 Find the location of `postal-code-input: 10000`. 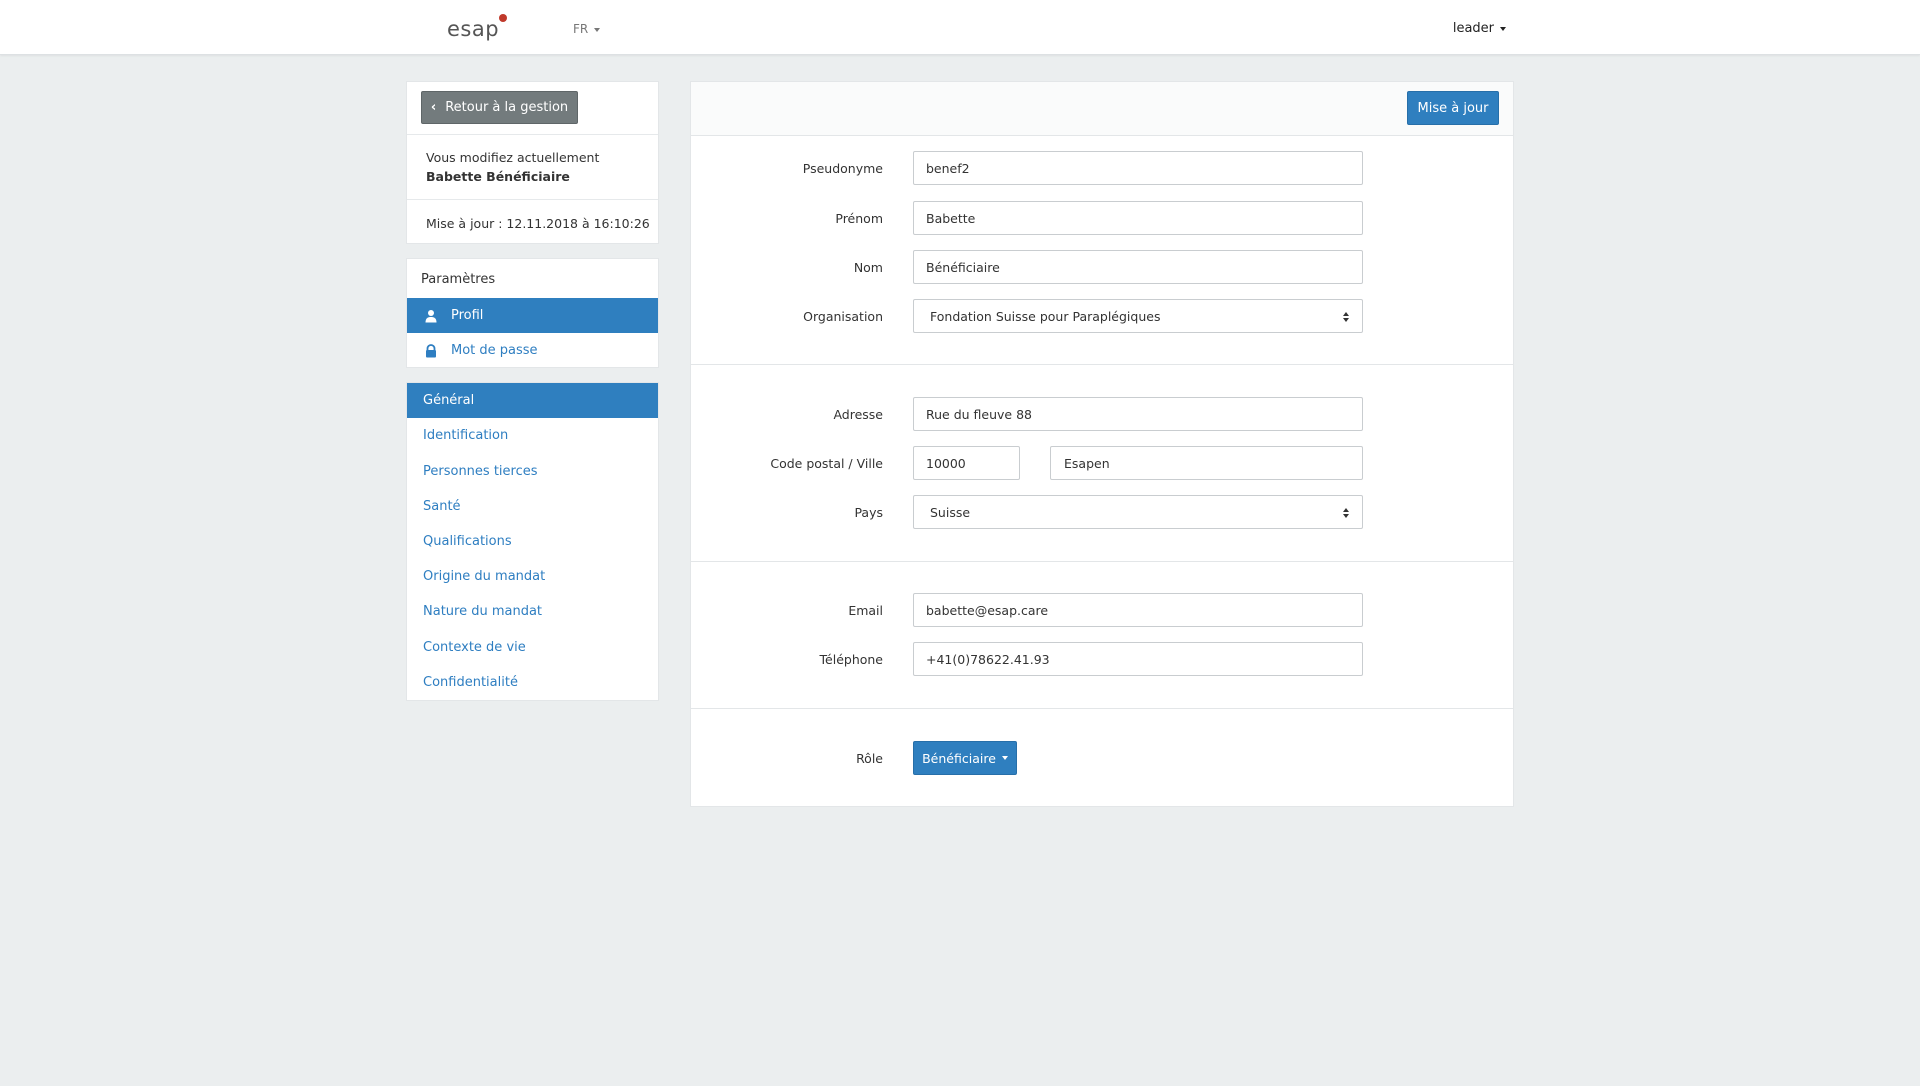

postal-code-input: 10000 is located at coordinates (966, 463).